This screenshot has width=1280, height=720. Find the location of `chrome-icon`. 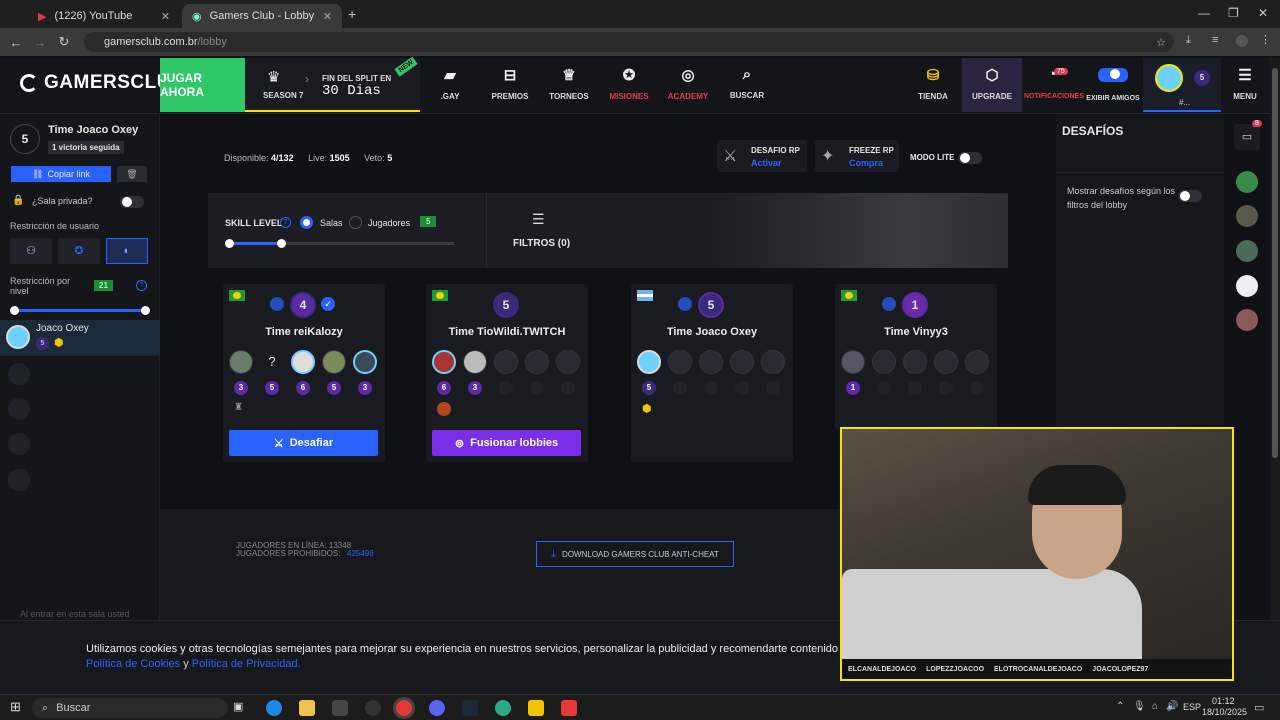

chrome-icon is located at coordinates (404, 708).